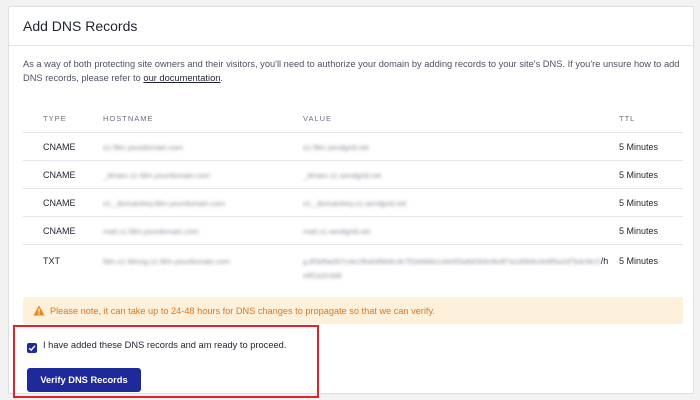 This screenshot has width=700, height=400. I want to click on column-header-type: TYPE, so click(63, 118).